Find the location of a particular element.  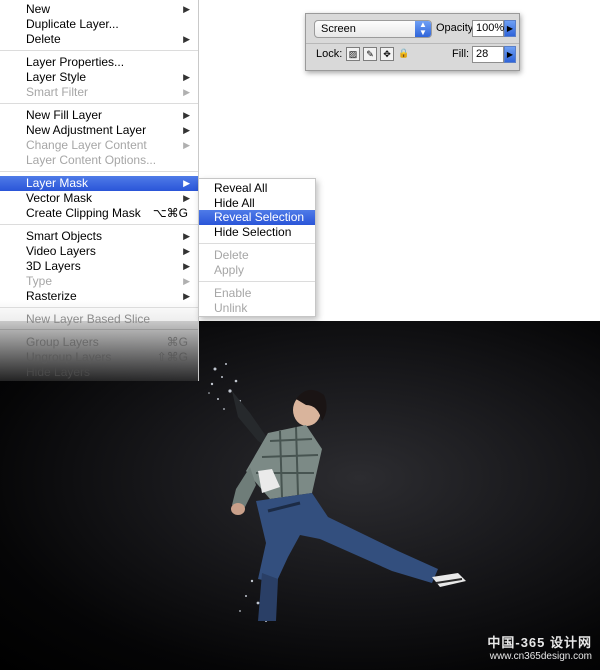

menu-item-label: Smart Filter is located at coordinates (57, 92).